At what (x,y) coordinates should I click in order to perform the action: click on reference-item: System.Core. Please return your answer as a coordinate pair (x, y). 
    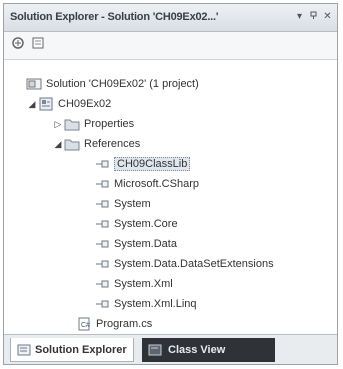
    Looking at the image, I should click on (136, 224).